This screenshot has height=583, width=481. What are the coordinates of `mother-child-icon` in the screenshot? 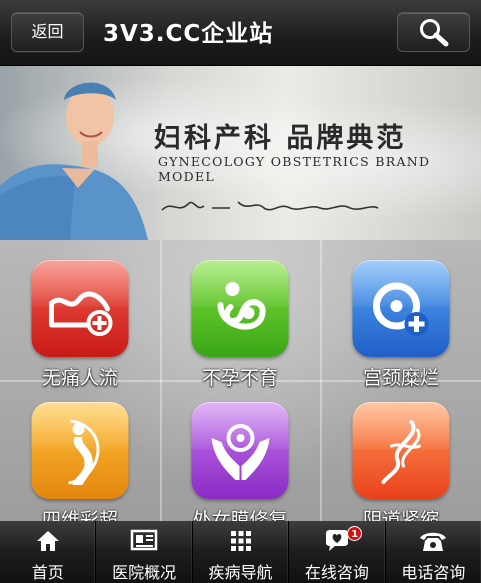 It's located at (240, 308).